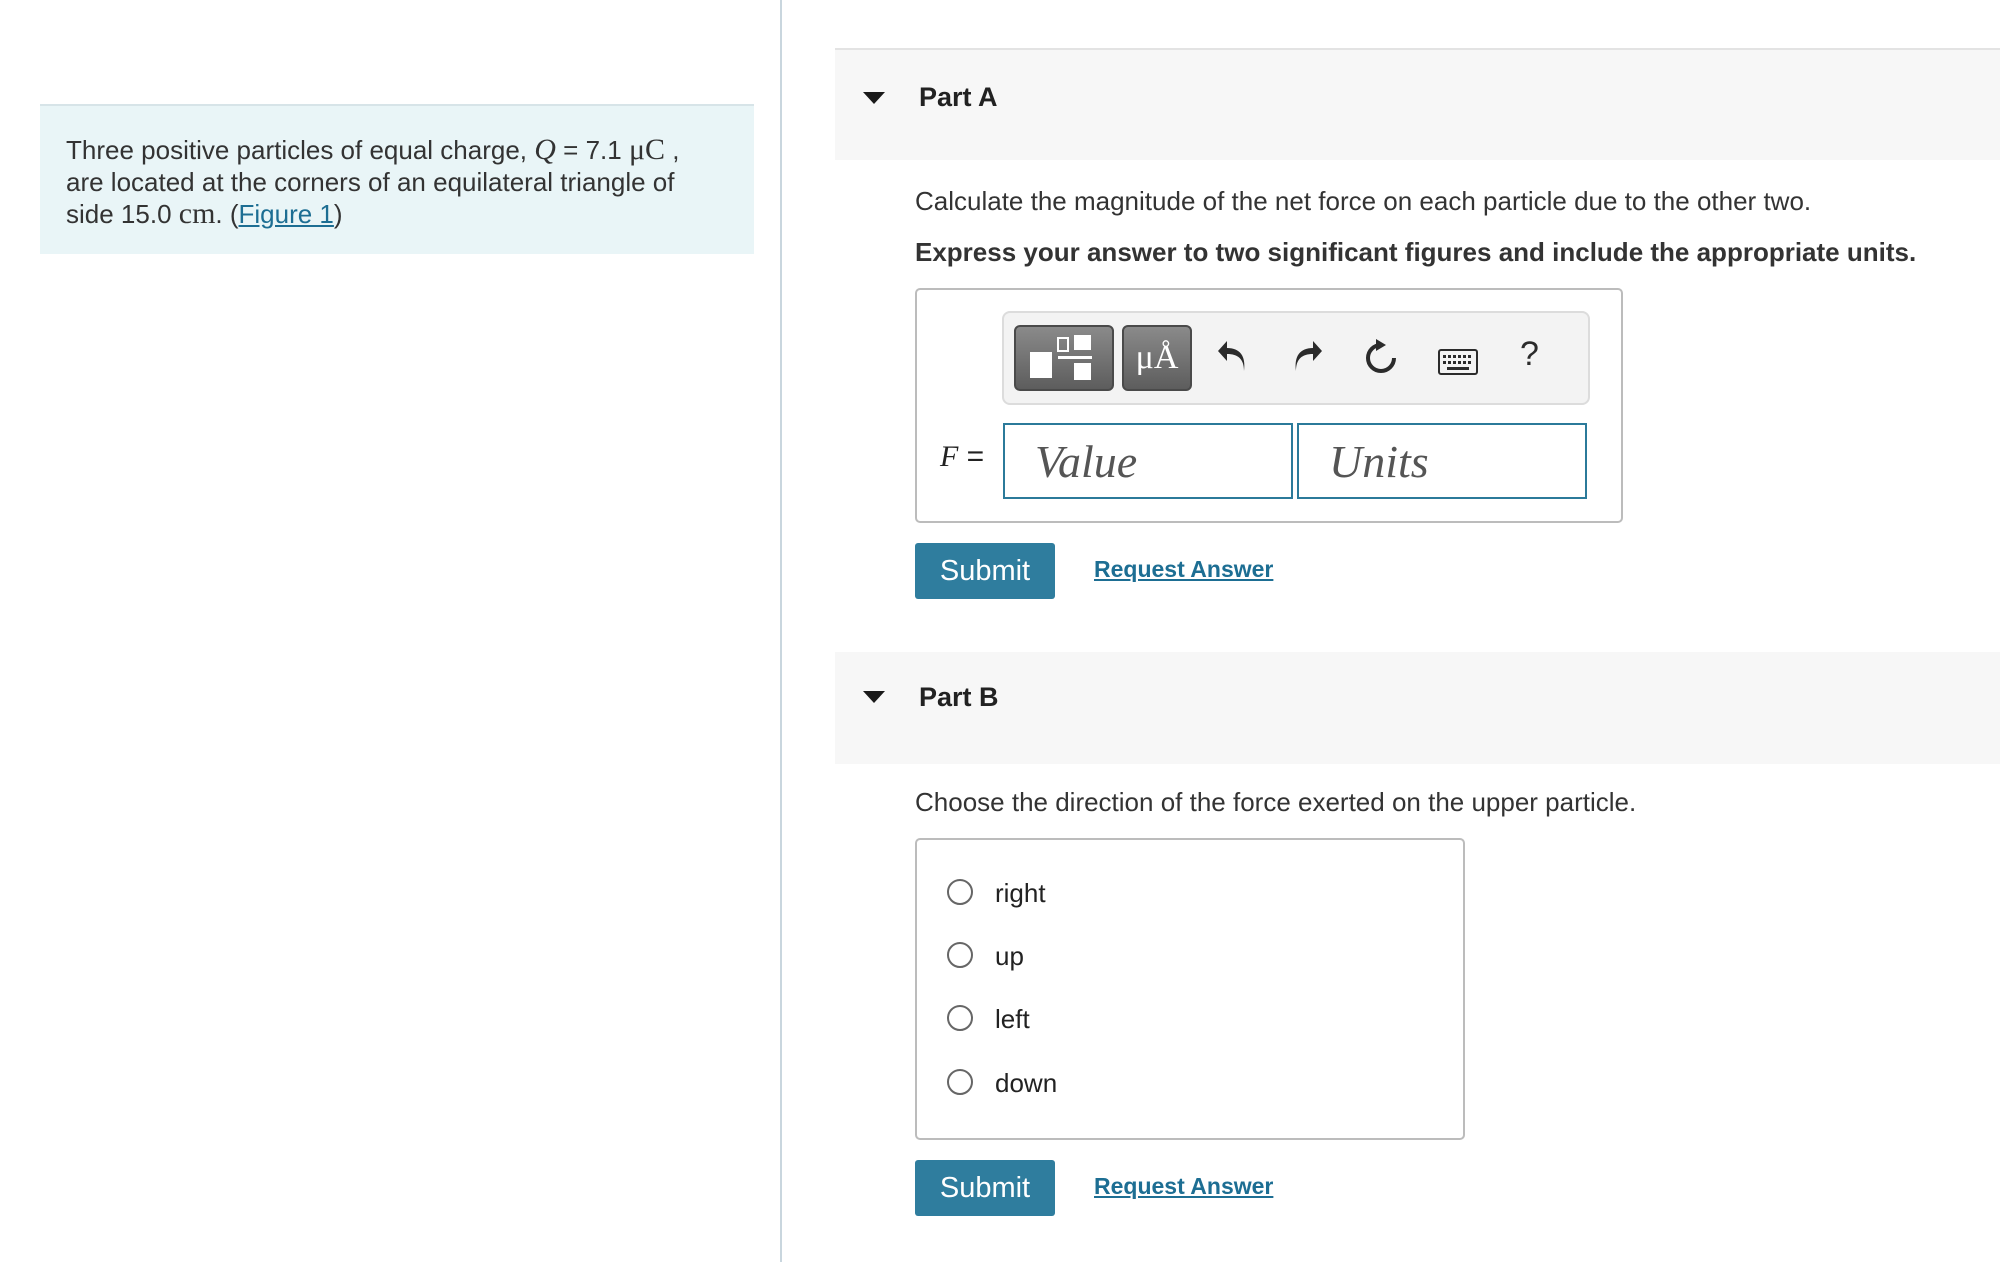 The image size is (2000, 1262). Describe the element at coordinates (1306, 361) in the screenshot. I see `redo-icon` at that location.